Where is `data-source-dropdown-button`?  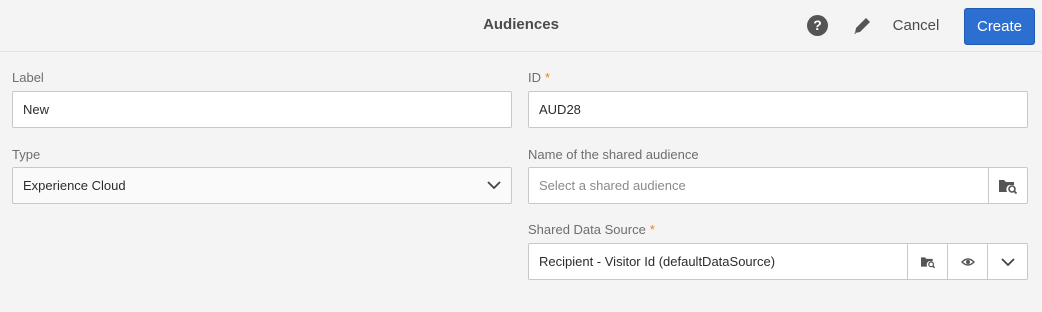
data-source-dropdown-button is located at coordinates (1007, 261).